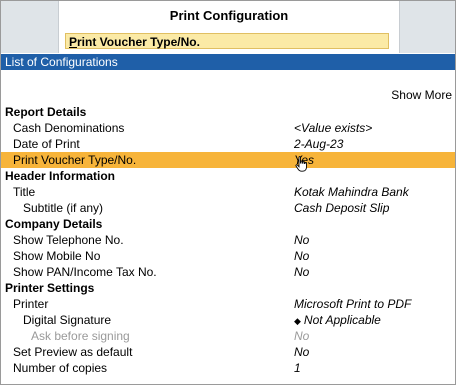 The width and height of the screenshot is (456, 385). What do you see at coordinates (427, 27) in the screenshot?
I see `window-side-panel-right` at bounding box center [427, 27].